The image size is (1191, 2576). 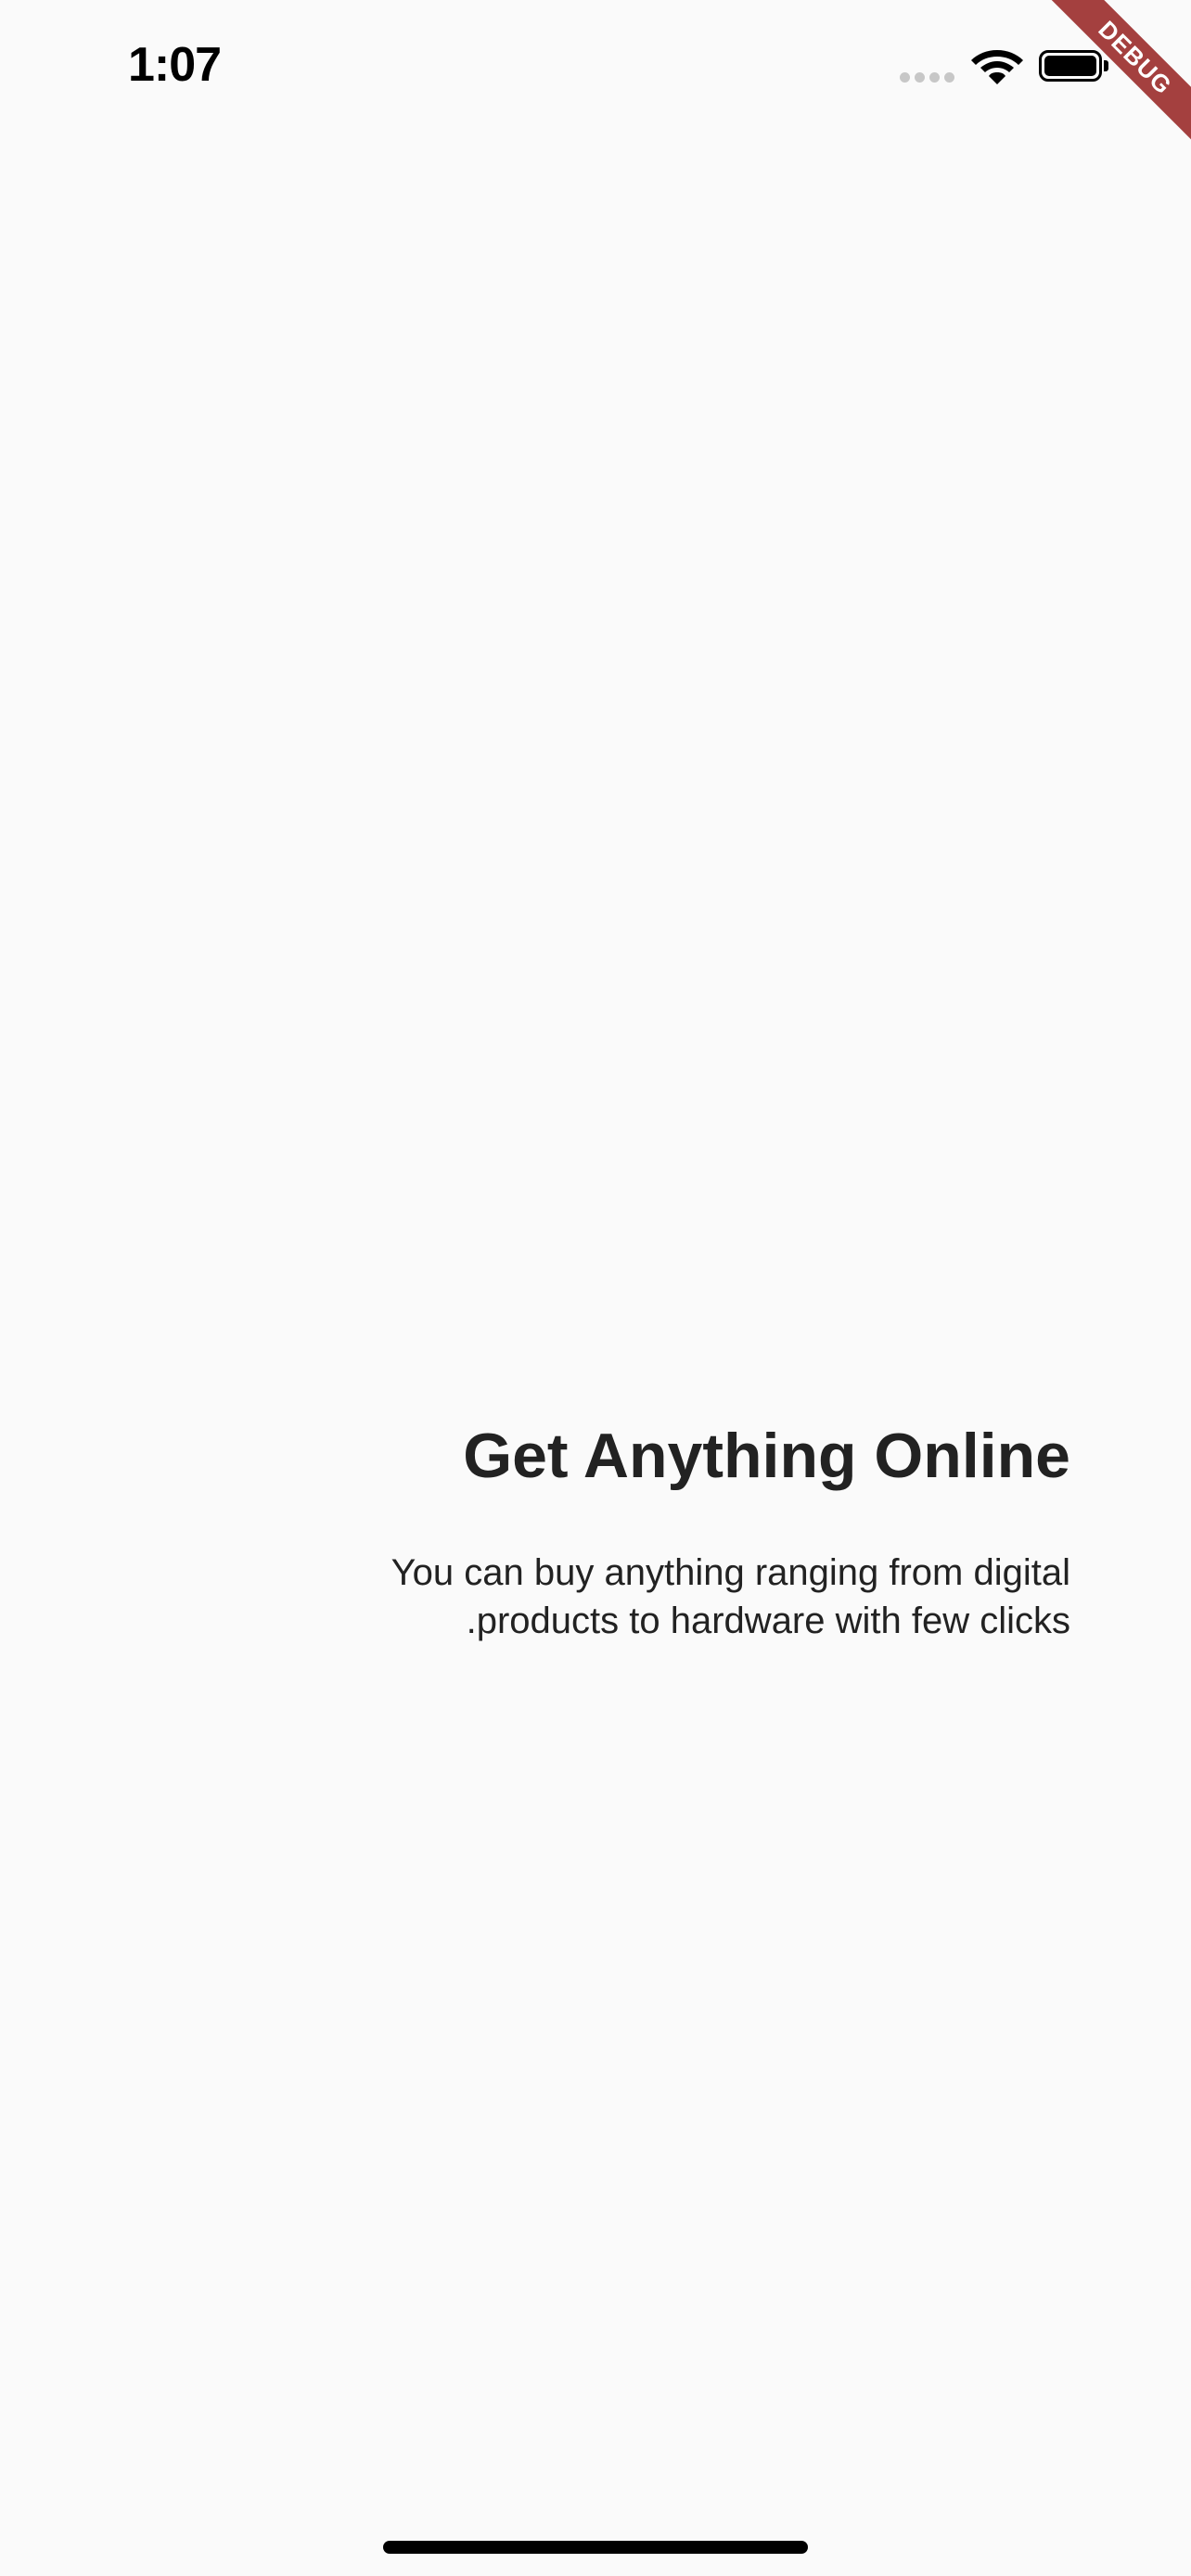 I want to click on description-line: .products to hardware with few clicks, so click(x=768, y=1620).